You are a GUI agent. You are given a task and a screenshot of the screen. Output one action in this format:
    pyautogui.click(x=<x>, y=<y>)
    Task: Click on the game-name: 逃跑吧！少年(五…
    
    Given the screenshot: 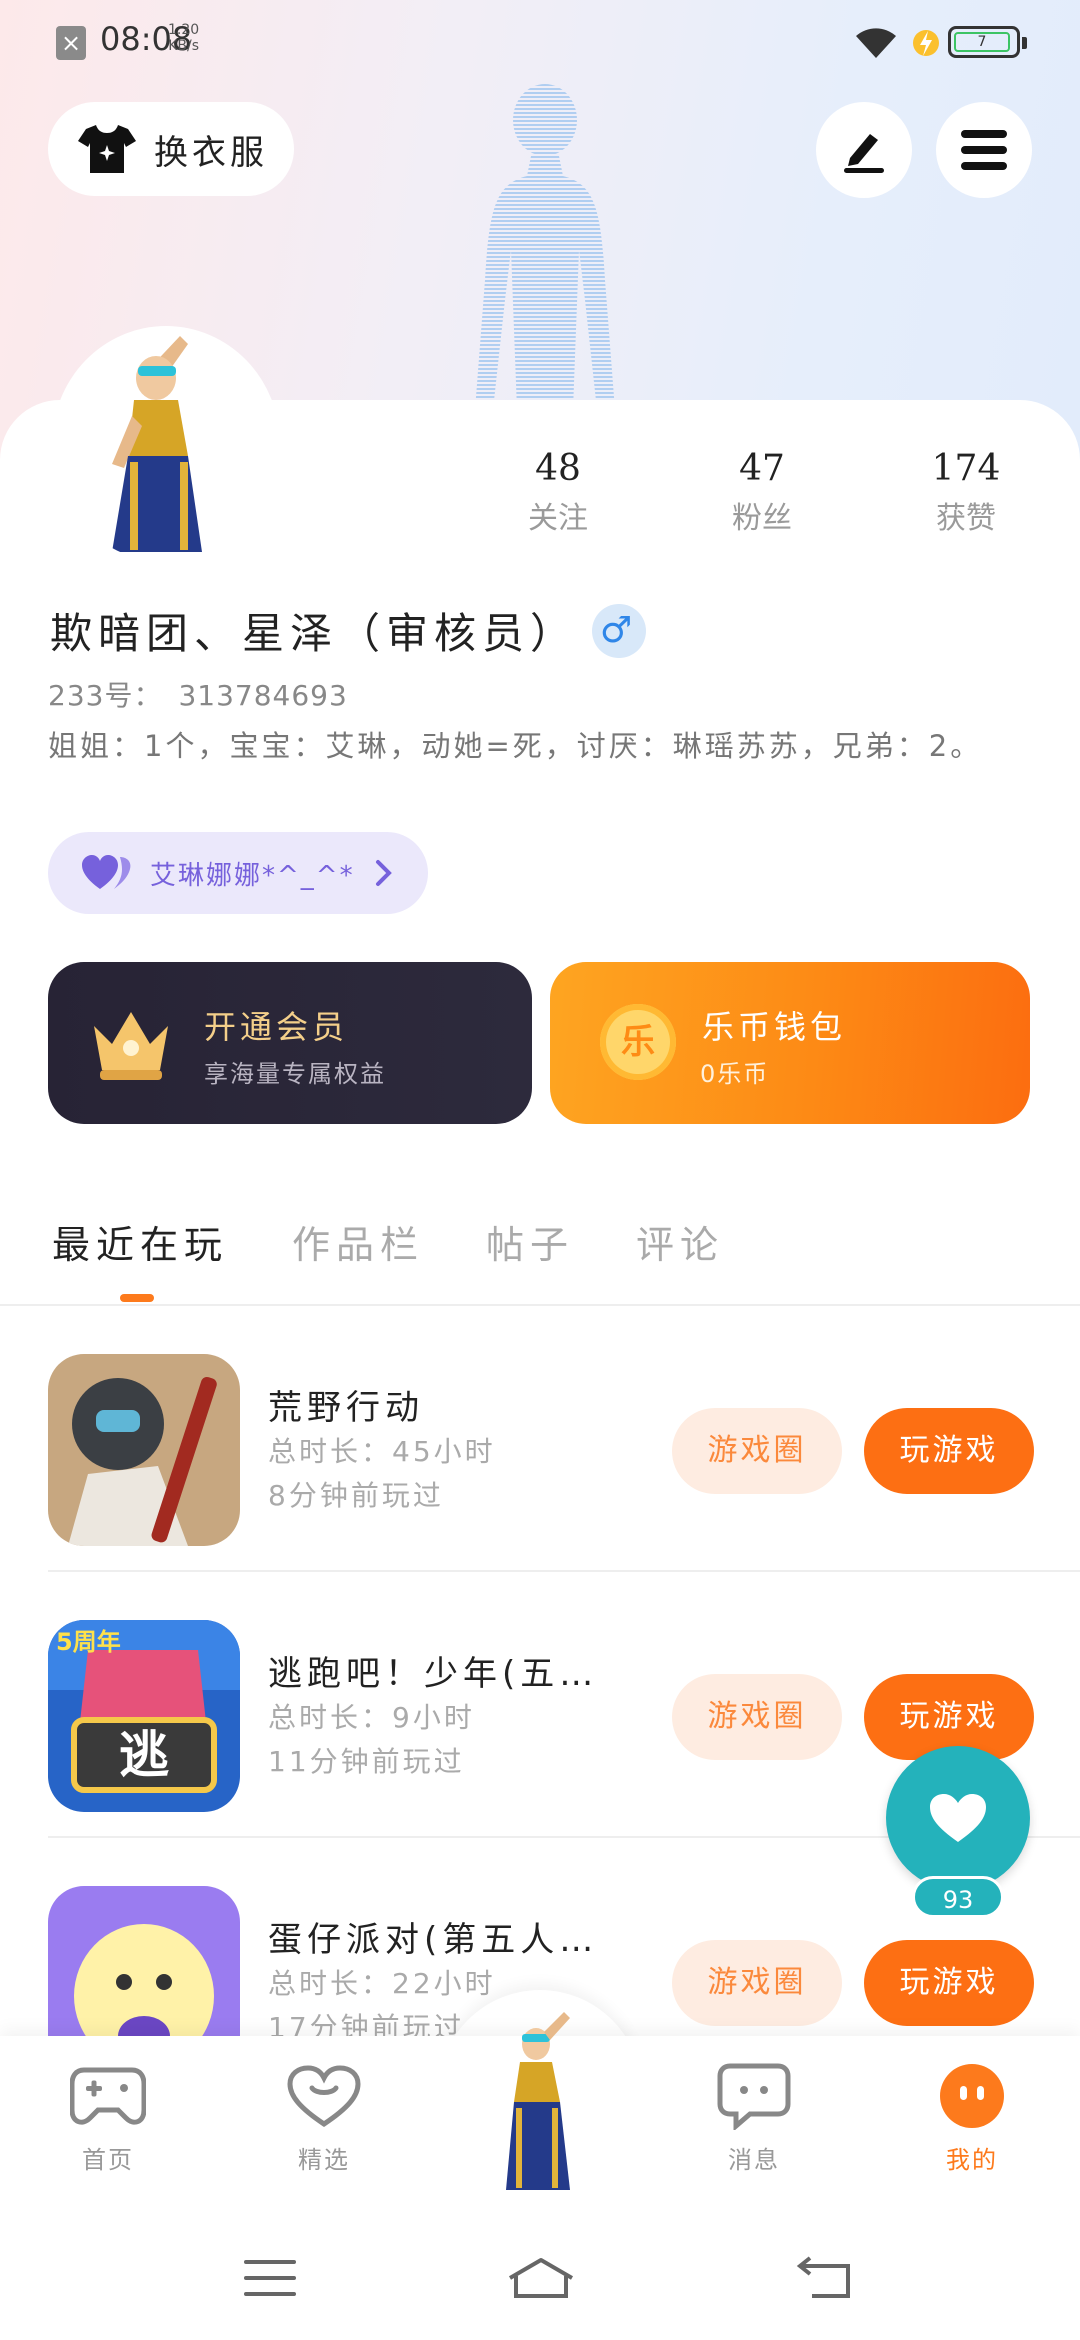 What is the action you would take?
    pyautogui.click(x=433, y=1674)
    